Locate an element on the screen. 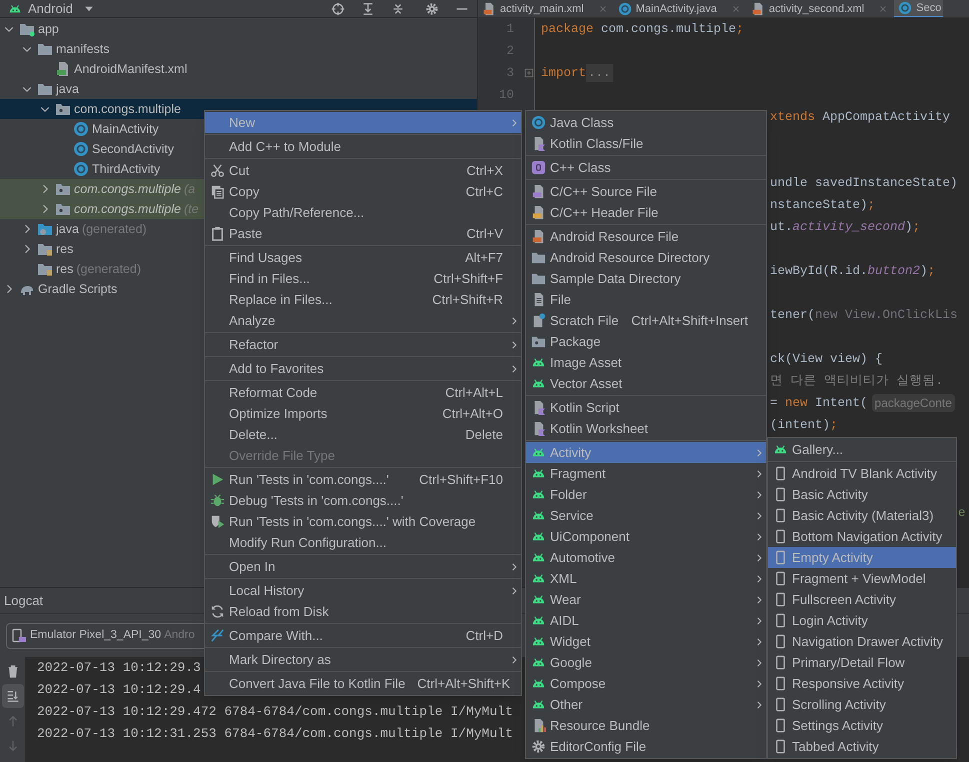 The image size is (969, 762). code-line: import is located at coordinates (563, 73).